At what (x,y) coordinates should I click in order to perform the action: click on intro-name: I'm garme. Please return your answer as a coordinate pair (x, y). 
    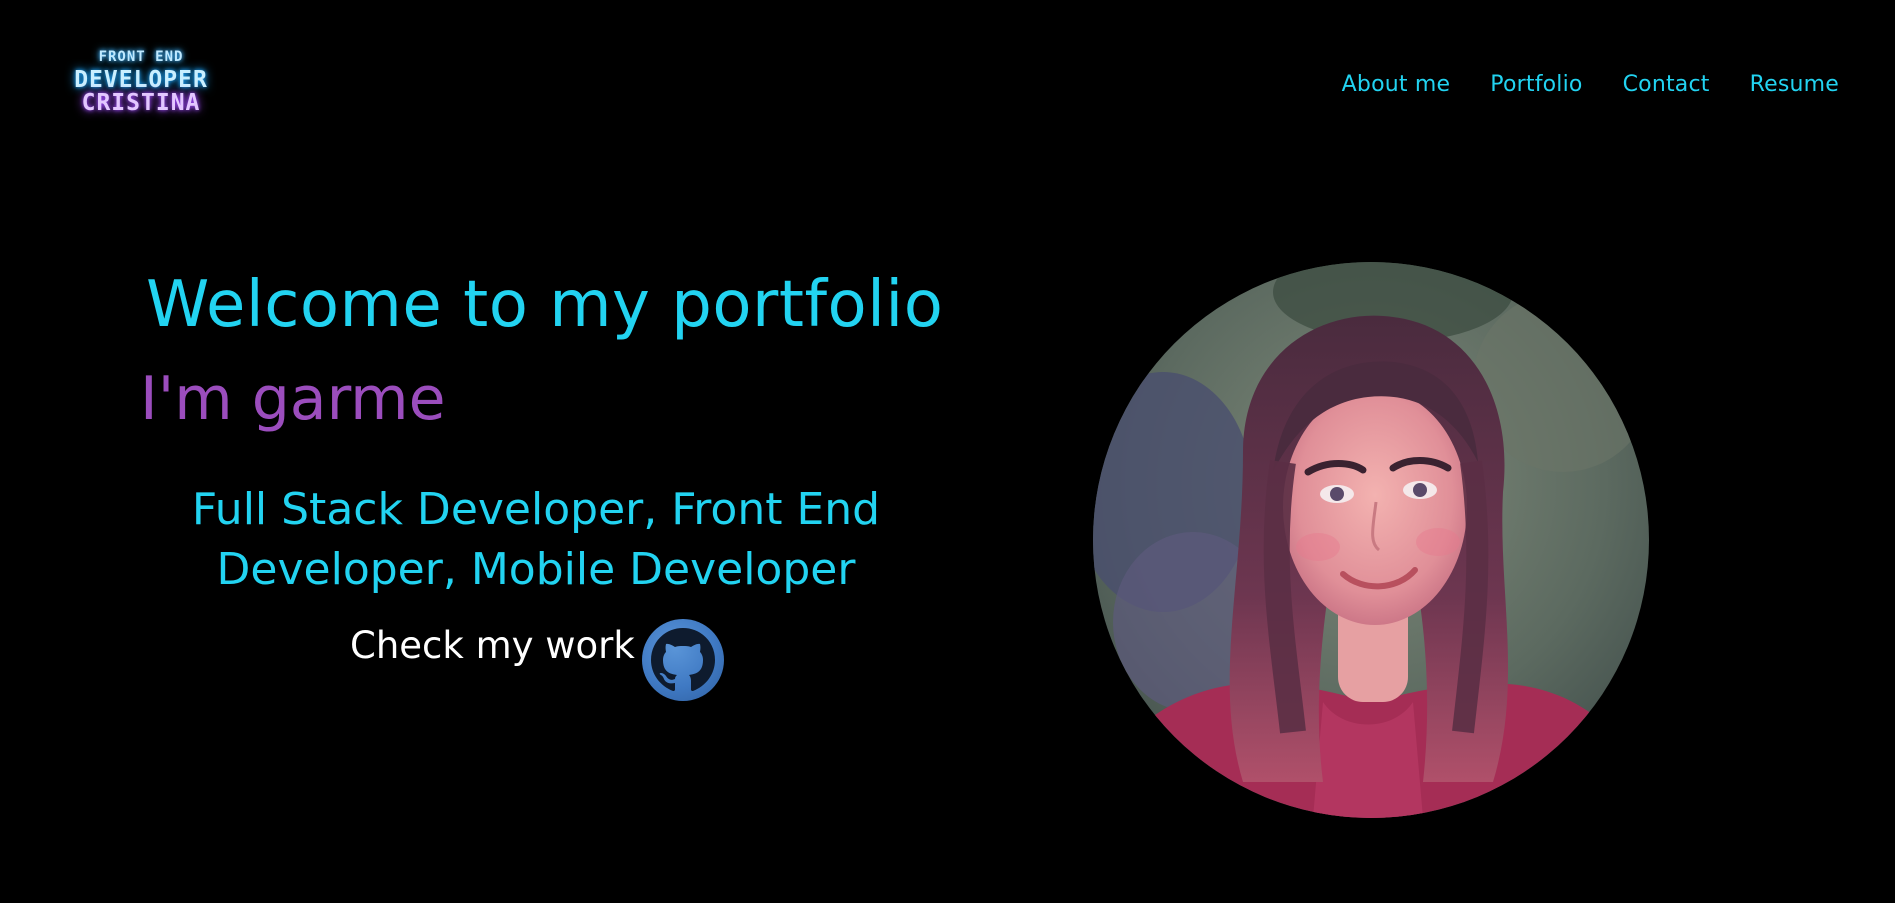
    Looking at the image, I should click on (293, 399).